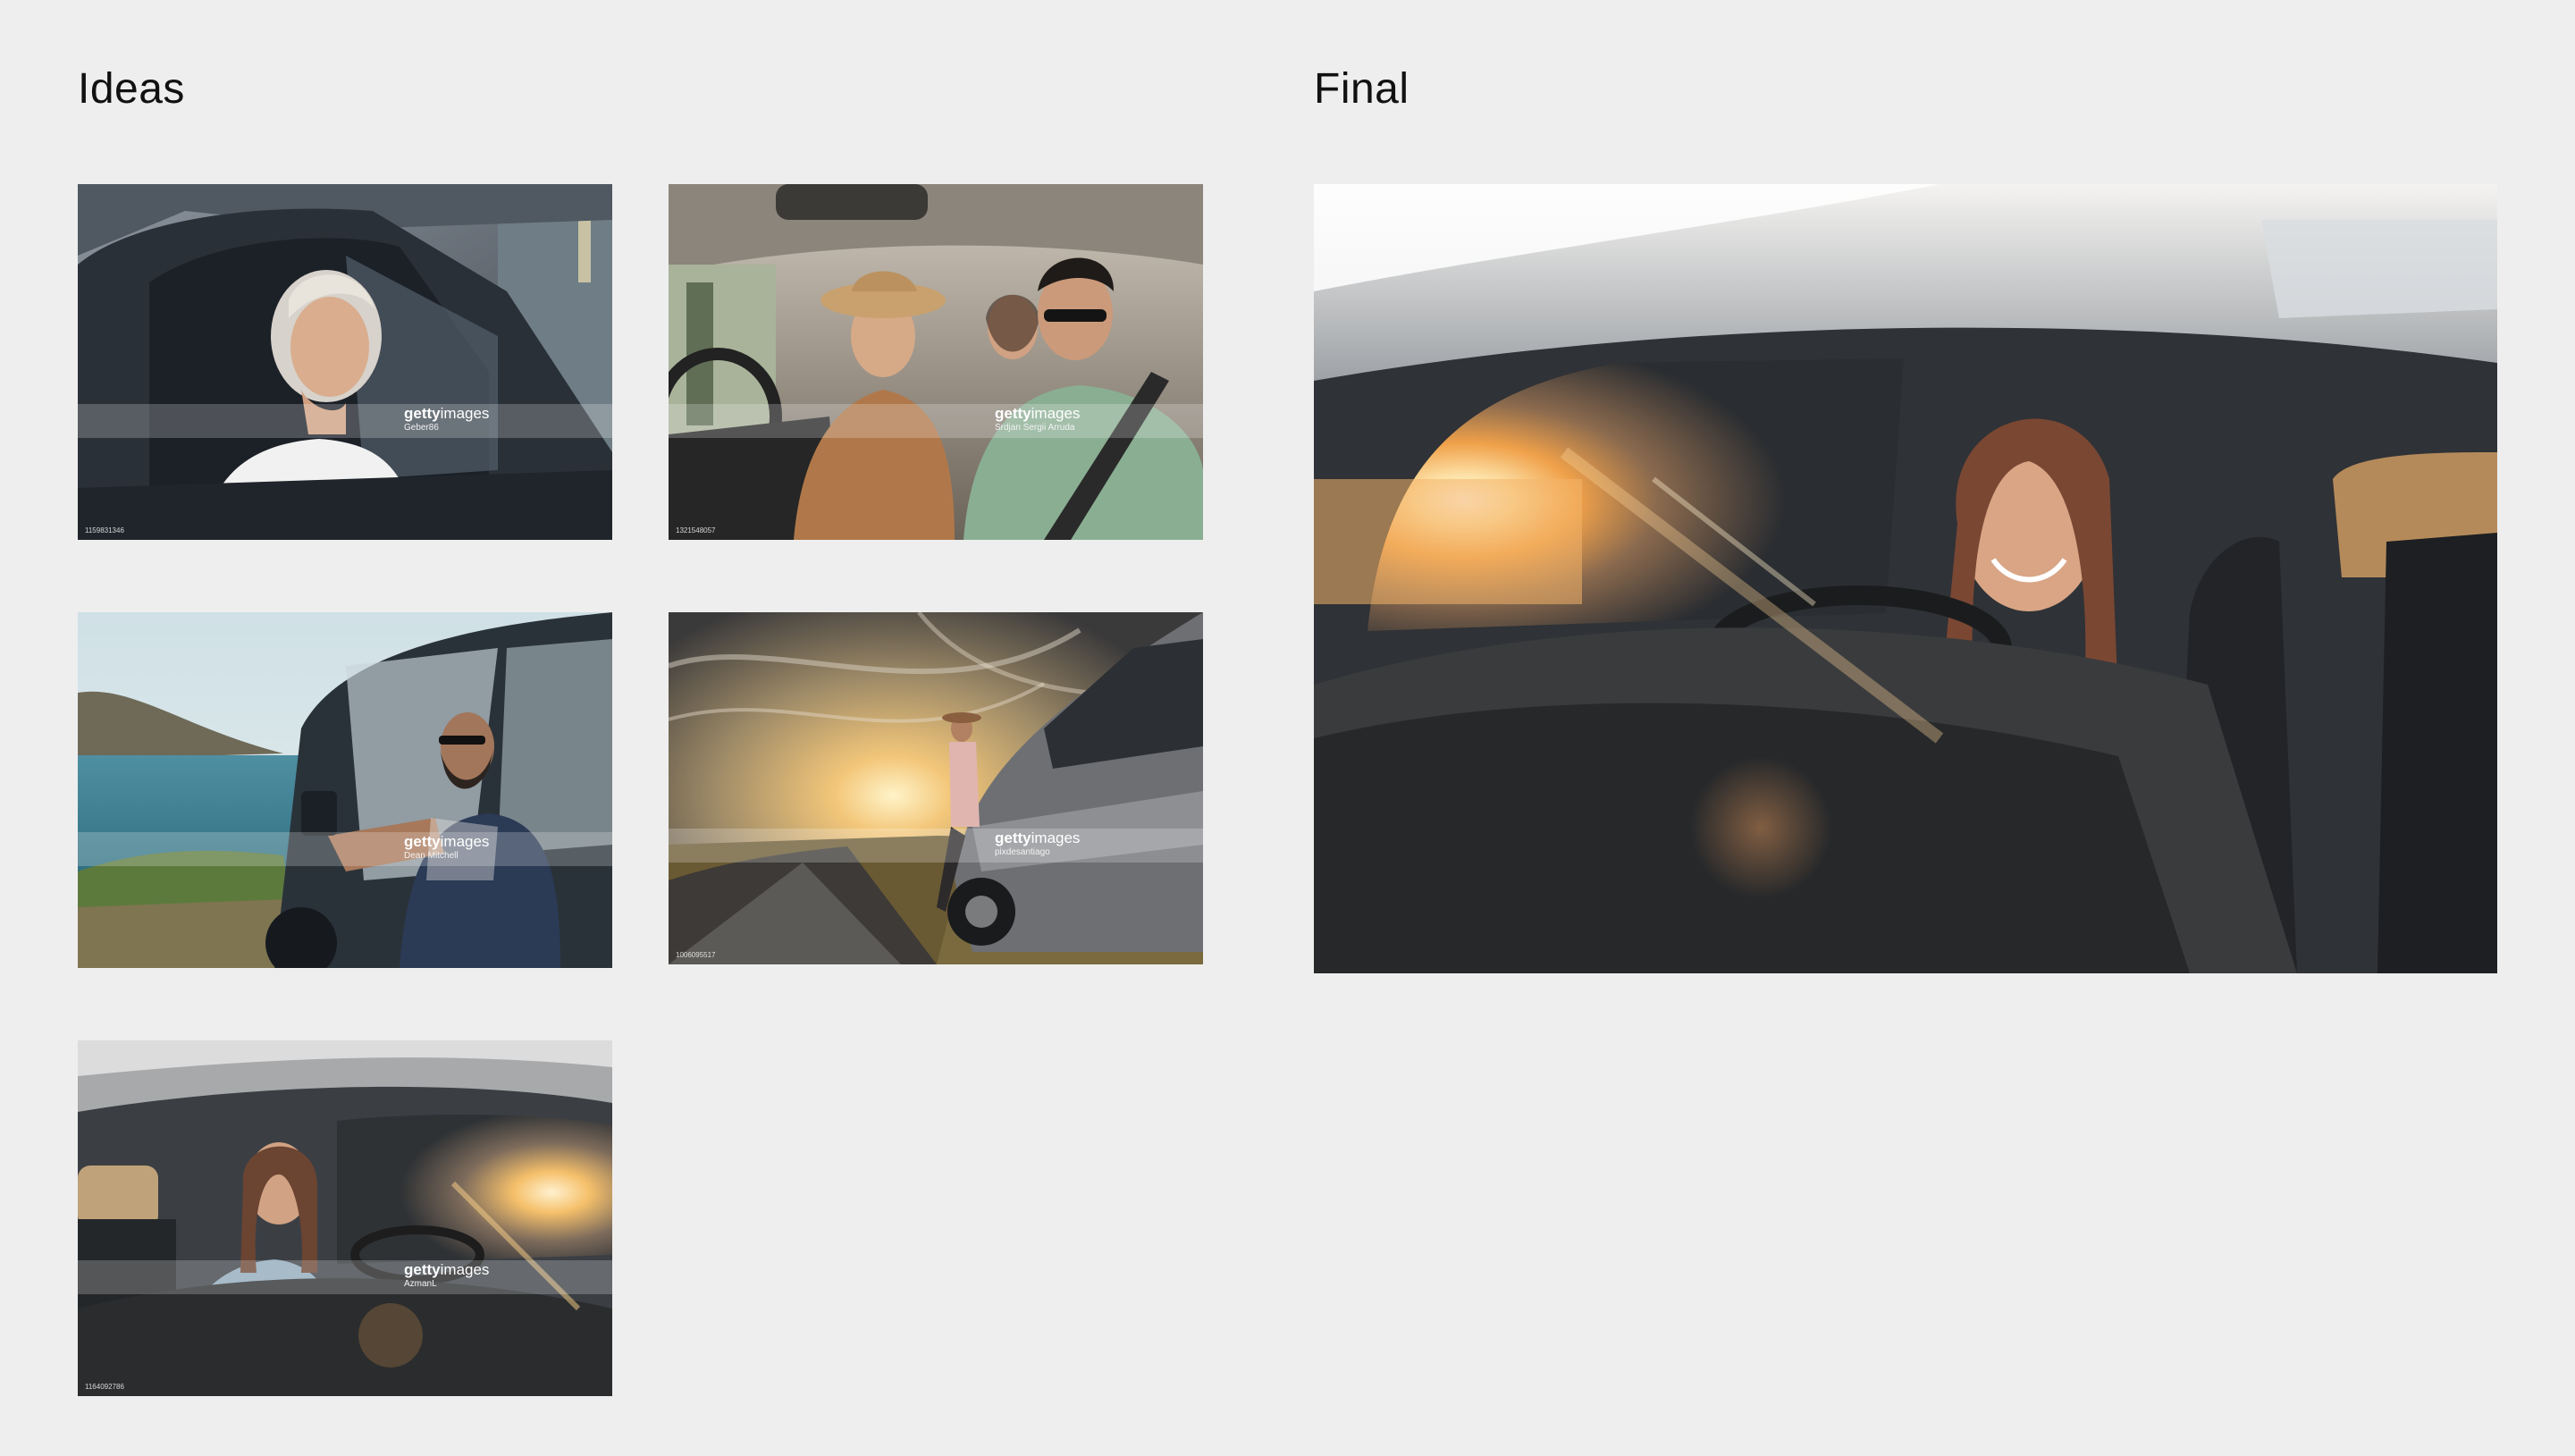  I want to click on idea-image-4: gettyimages pixdesantiago 1006095517, so click(936, 788).